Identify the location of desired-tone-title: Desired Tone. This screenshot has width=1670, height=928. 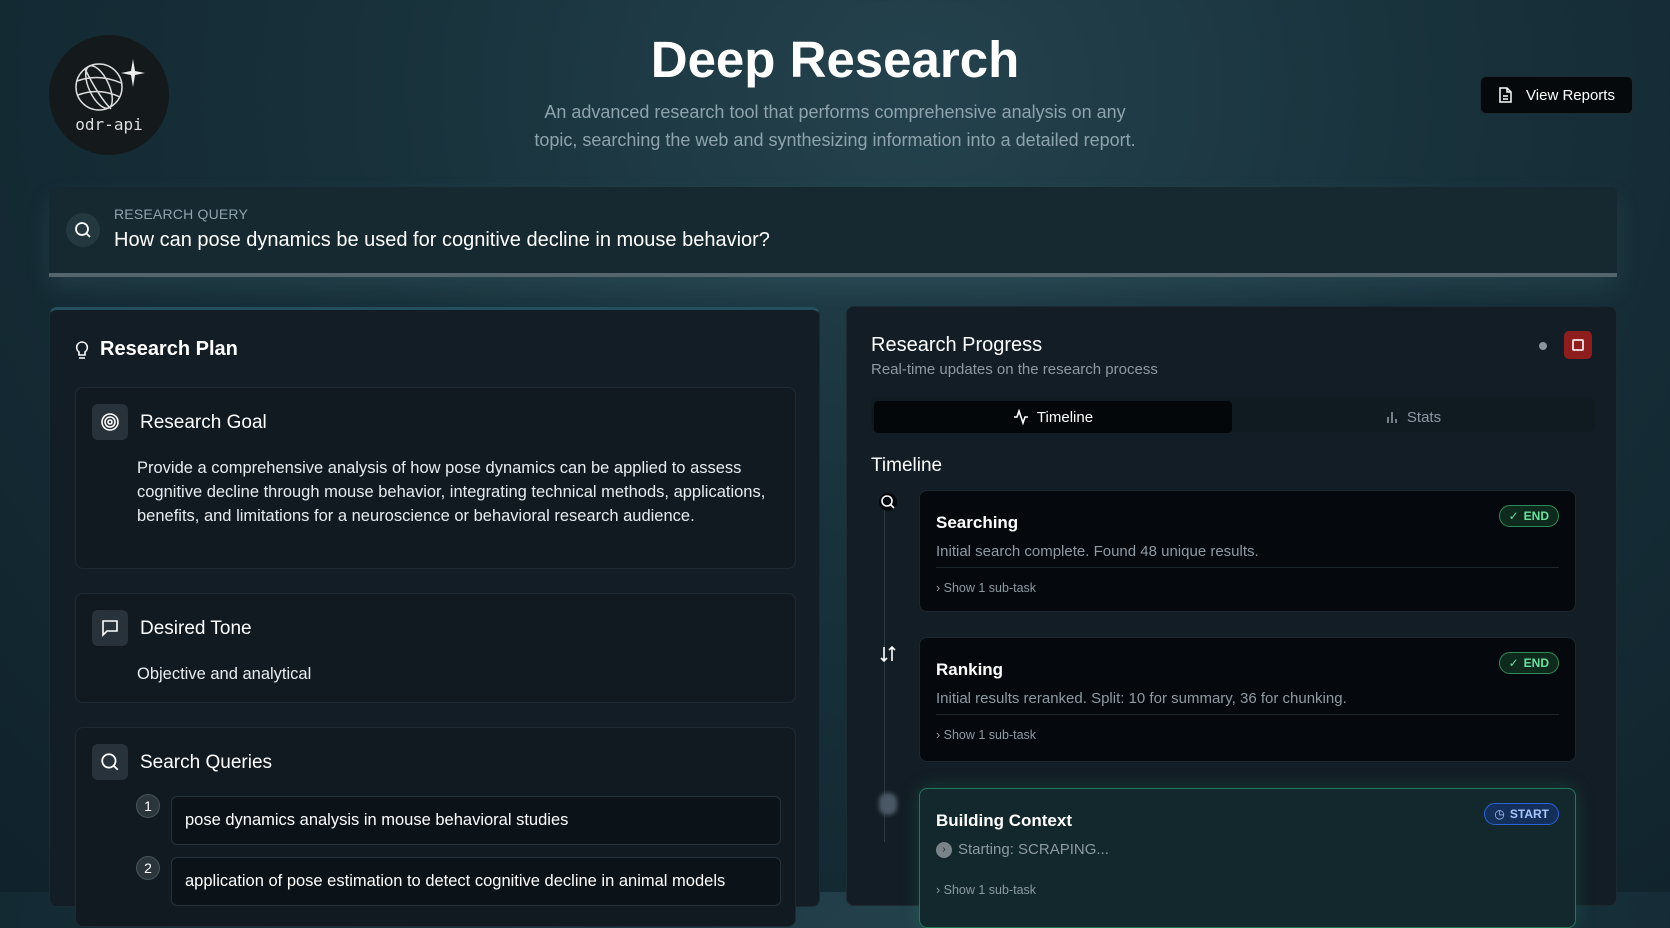
(196, 628).